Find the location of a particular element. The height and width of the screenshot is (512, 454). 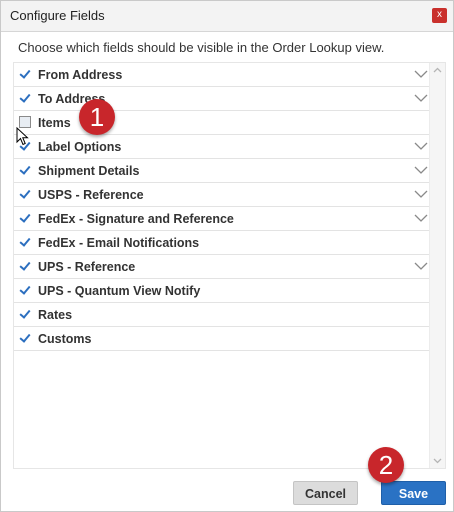

field-label: Shipment Details is located at coordinates (89, 171).